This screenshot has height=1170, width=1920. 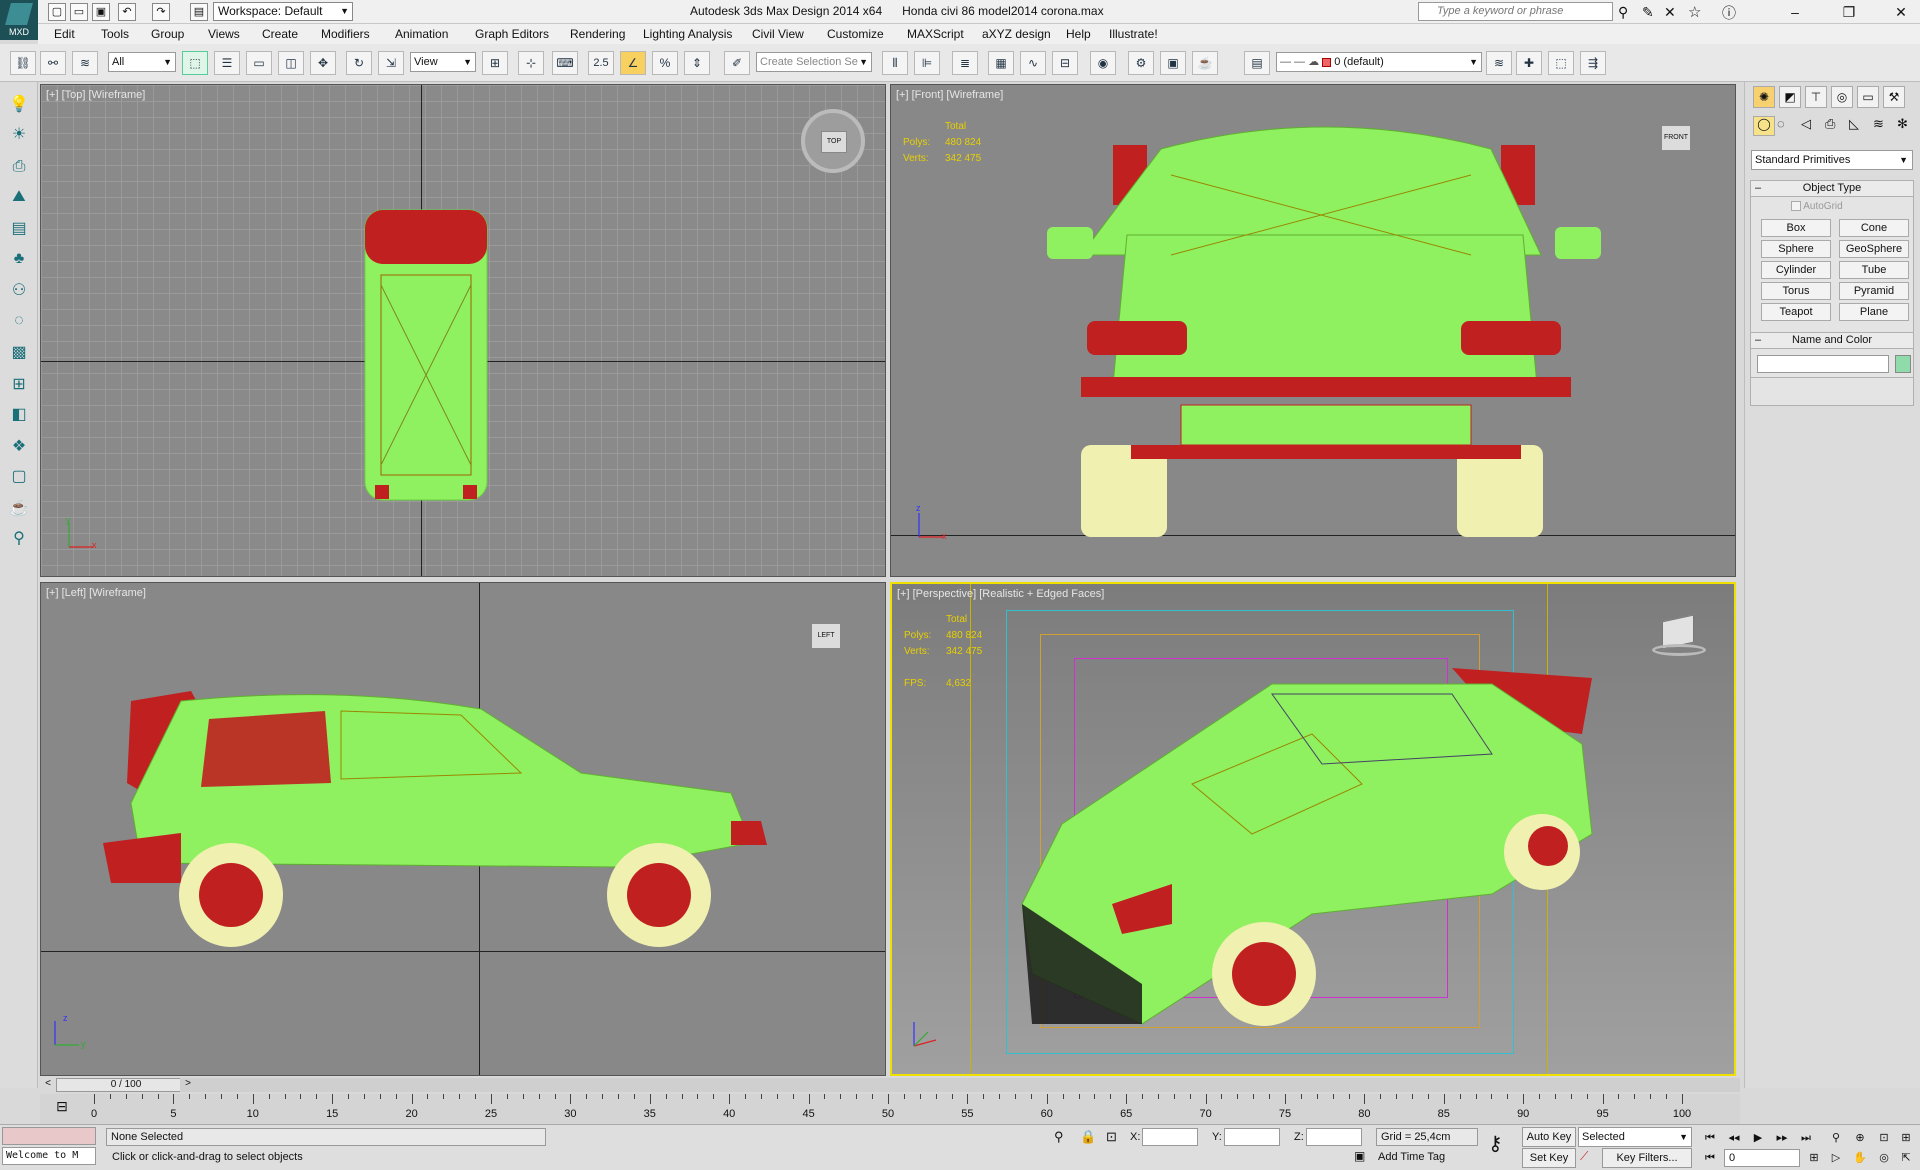 What do you see at coordinates (1836, 1138) in the screenshot?
I see `zoom-icon: ⚲` at bounding box center [1836, 1138].